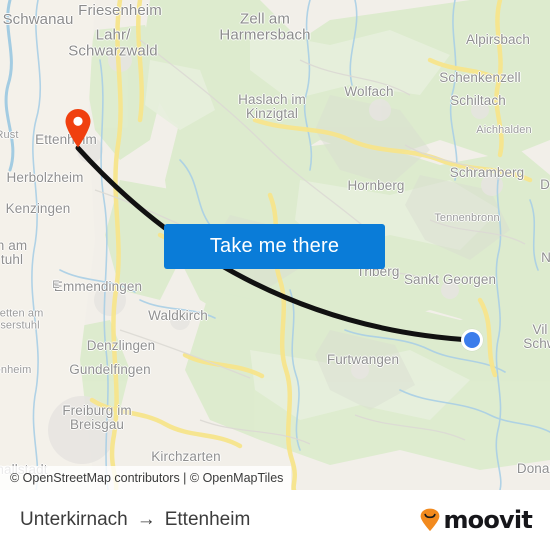 The height and width of the screenshot is (550, 550). I want to click on route-summary: Unterkirnach → Ettenheim, so click(135, 520).